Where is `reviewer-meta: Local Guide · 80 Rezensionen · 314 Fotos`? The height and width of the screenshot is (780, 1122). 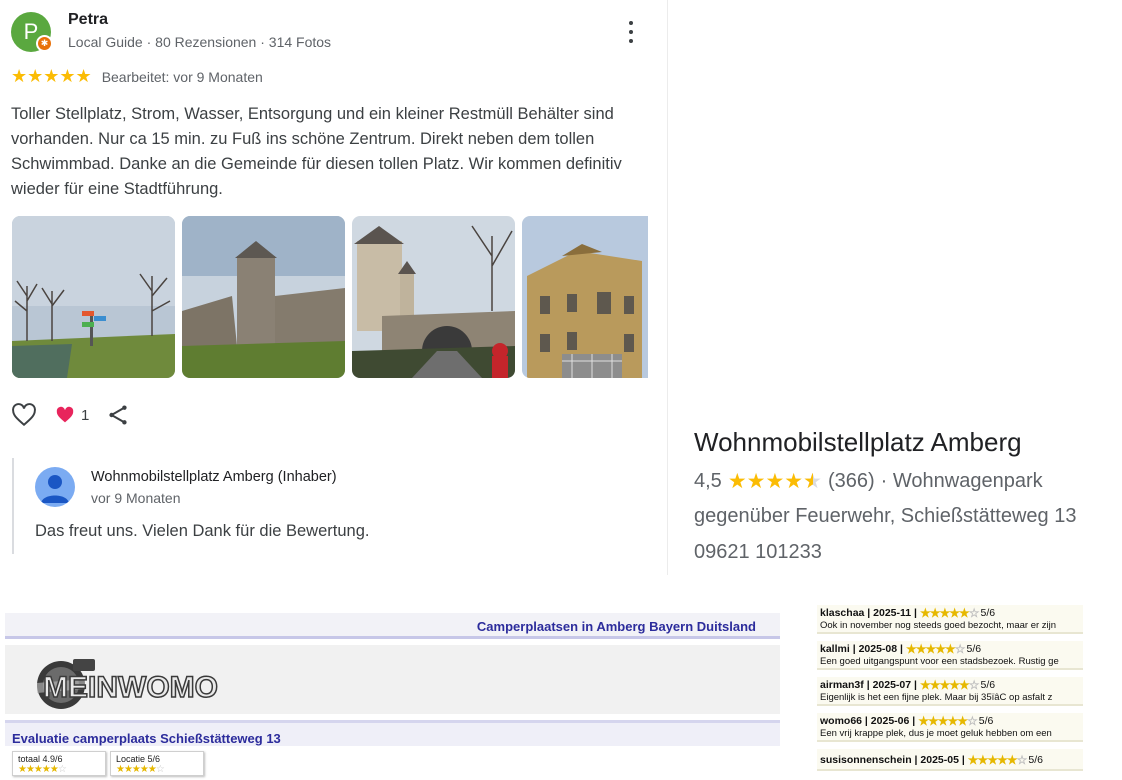
reviewer-meta: Local Guide · 80 Rezensionen · 314 Fotos is located at coordinates (200, 42).